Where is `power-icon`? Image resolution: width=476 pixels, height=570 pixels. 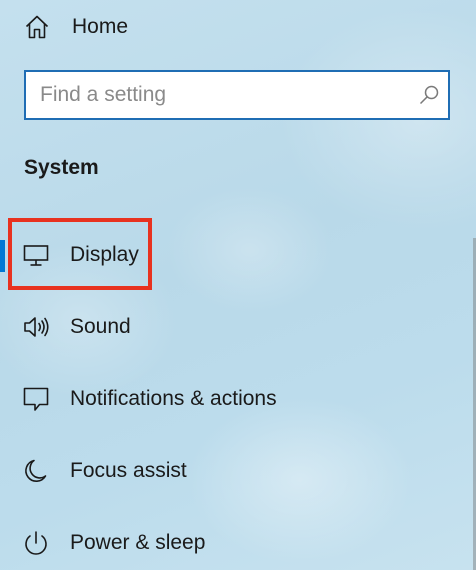 power-icon is located at coordinates (36, 543).